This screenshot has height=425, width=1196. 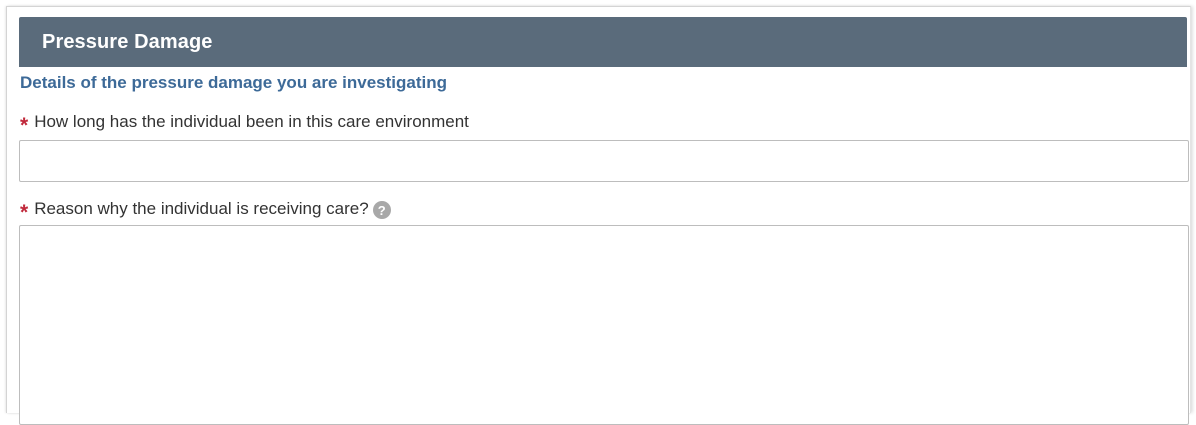 I want to click on care-duration-input, so click(x=604, y=161).